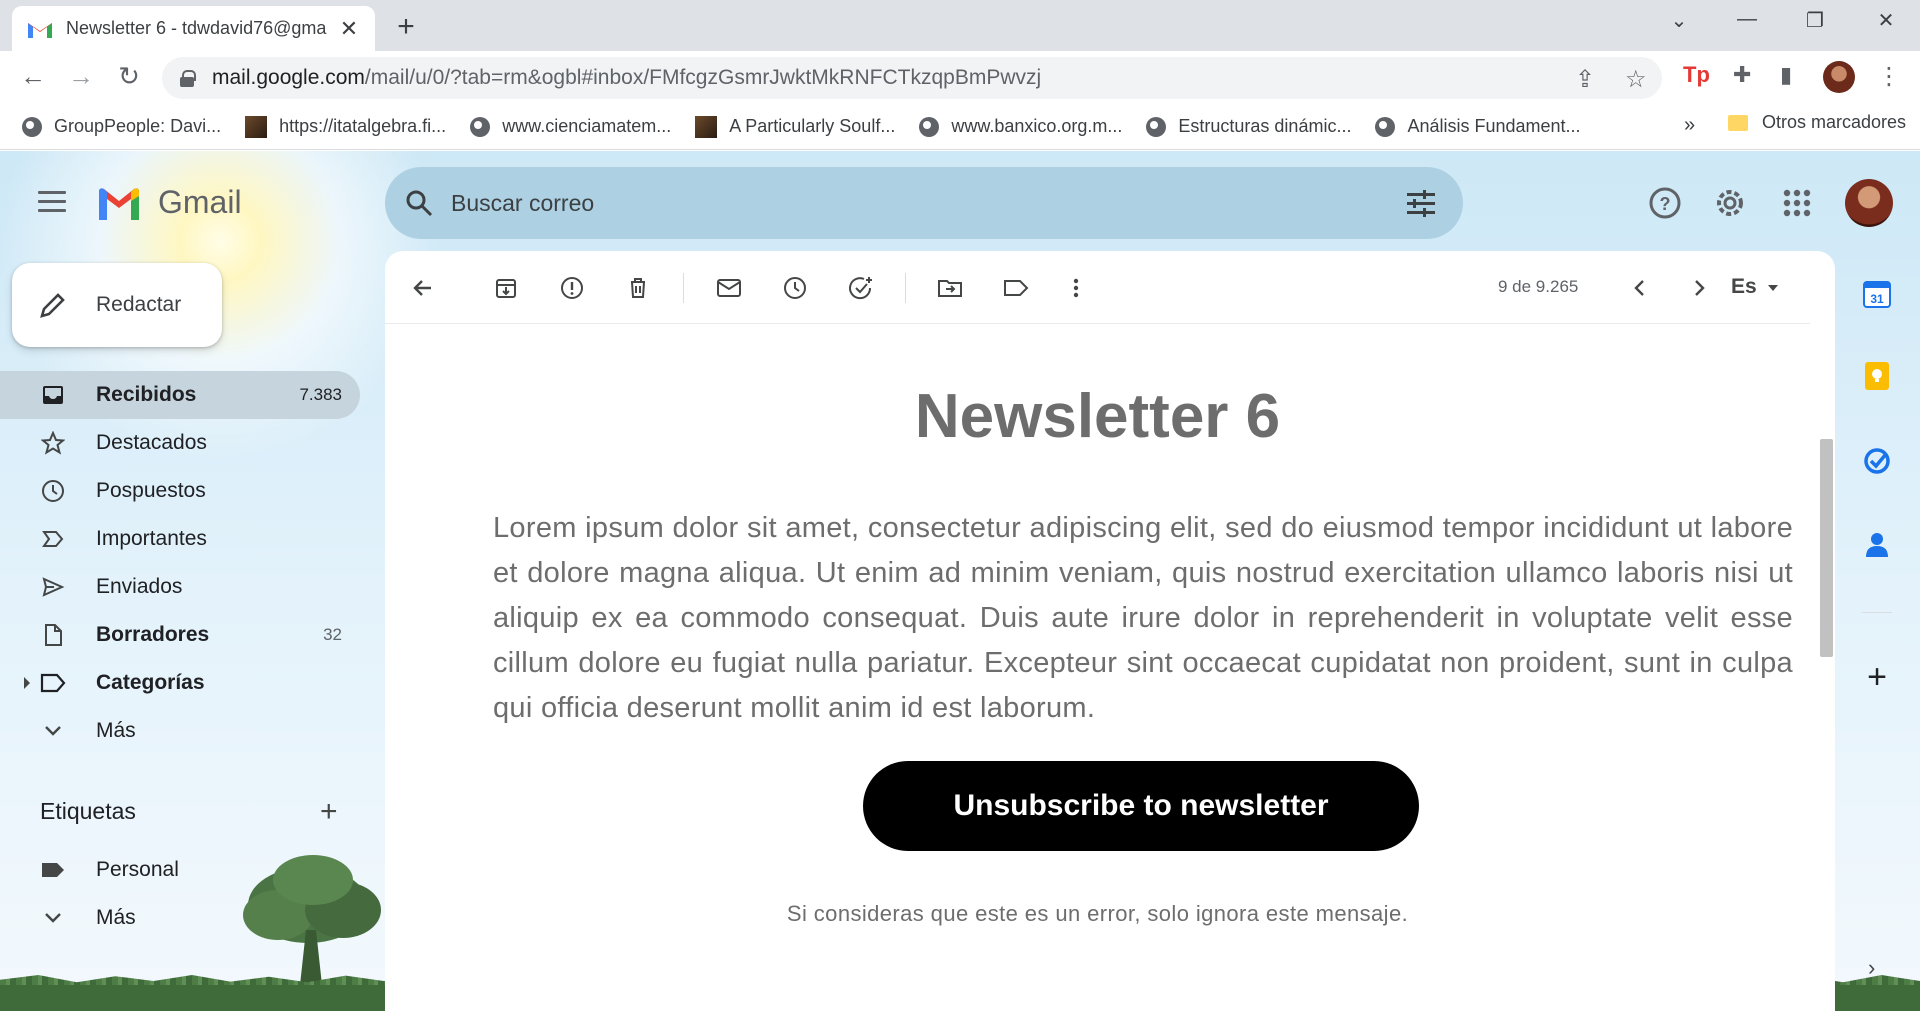  I want to click on back-icon: ←, so click(33, 76).